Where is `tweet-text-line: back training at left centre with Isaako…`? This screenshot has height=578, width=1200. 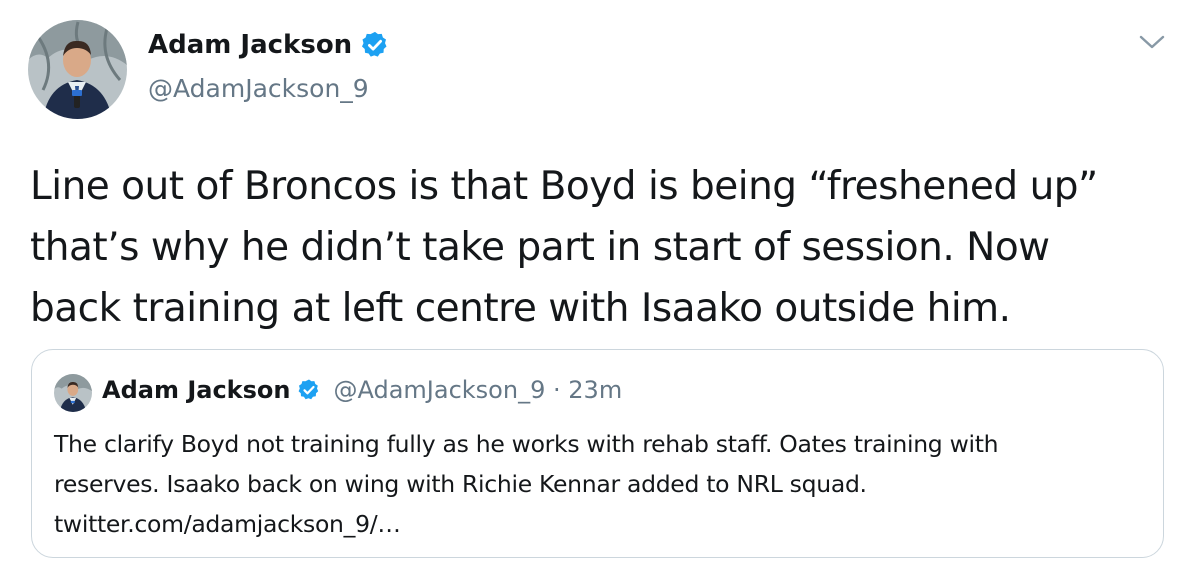
tweet-text-line: back training at left centre with Isaako… is located at coordinates (520, 308).